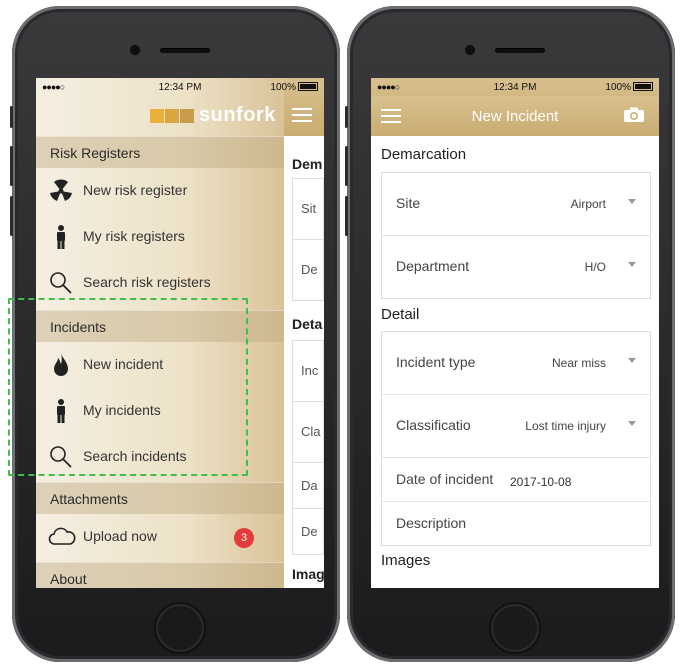 The image size is (683, 668). I want to click on demarcation-group: Site Airport Department H/O, so click(516, 235).